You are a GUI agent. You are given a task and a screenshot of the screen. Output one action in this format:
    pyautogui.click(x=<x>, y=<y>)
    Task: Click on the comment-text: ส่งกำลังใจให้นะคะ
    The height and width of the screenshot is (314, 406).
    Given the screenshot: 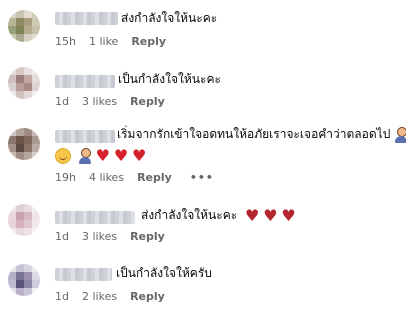 What is the action you would take?
    pyautogui.click(x=169, y=18)
    